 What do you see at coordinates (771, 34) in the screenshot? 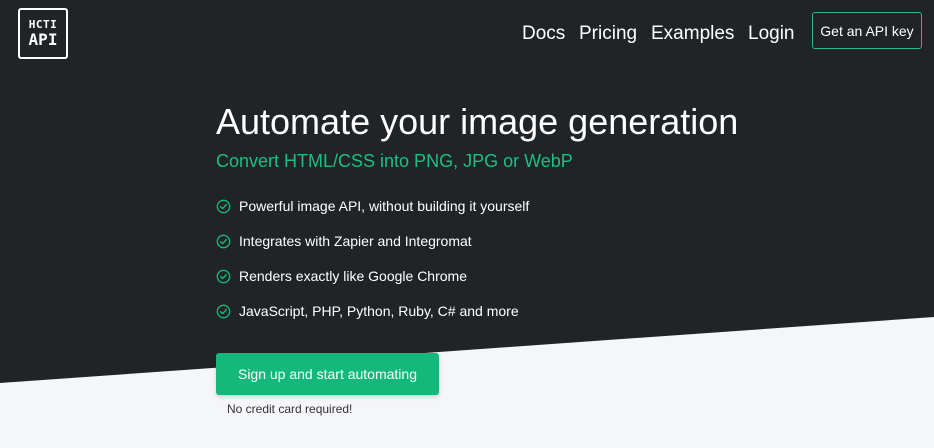
I see `nav-link-login: Login` at bounding box center [771, 34].